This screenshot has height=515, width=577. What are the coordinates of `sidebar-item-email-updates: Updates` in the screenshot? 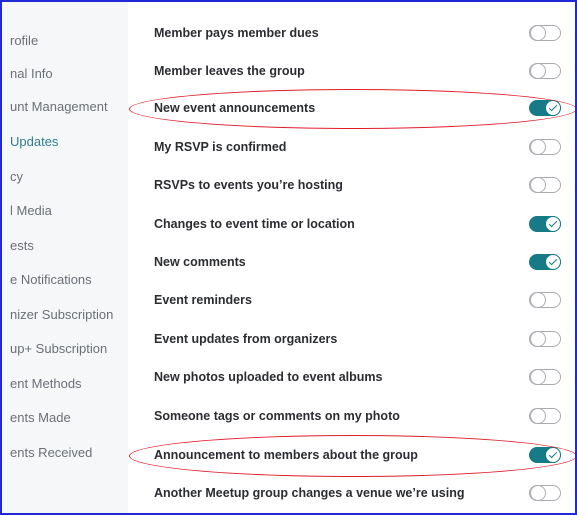 It's located at (34, 141).